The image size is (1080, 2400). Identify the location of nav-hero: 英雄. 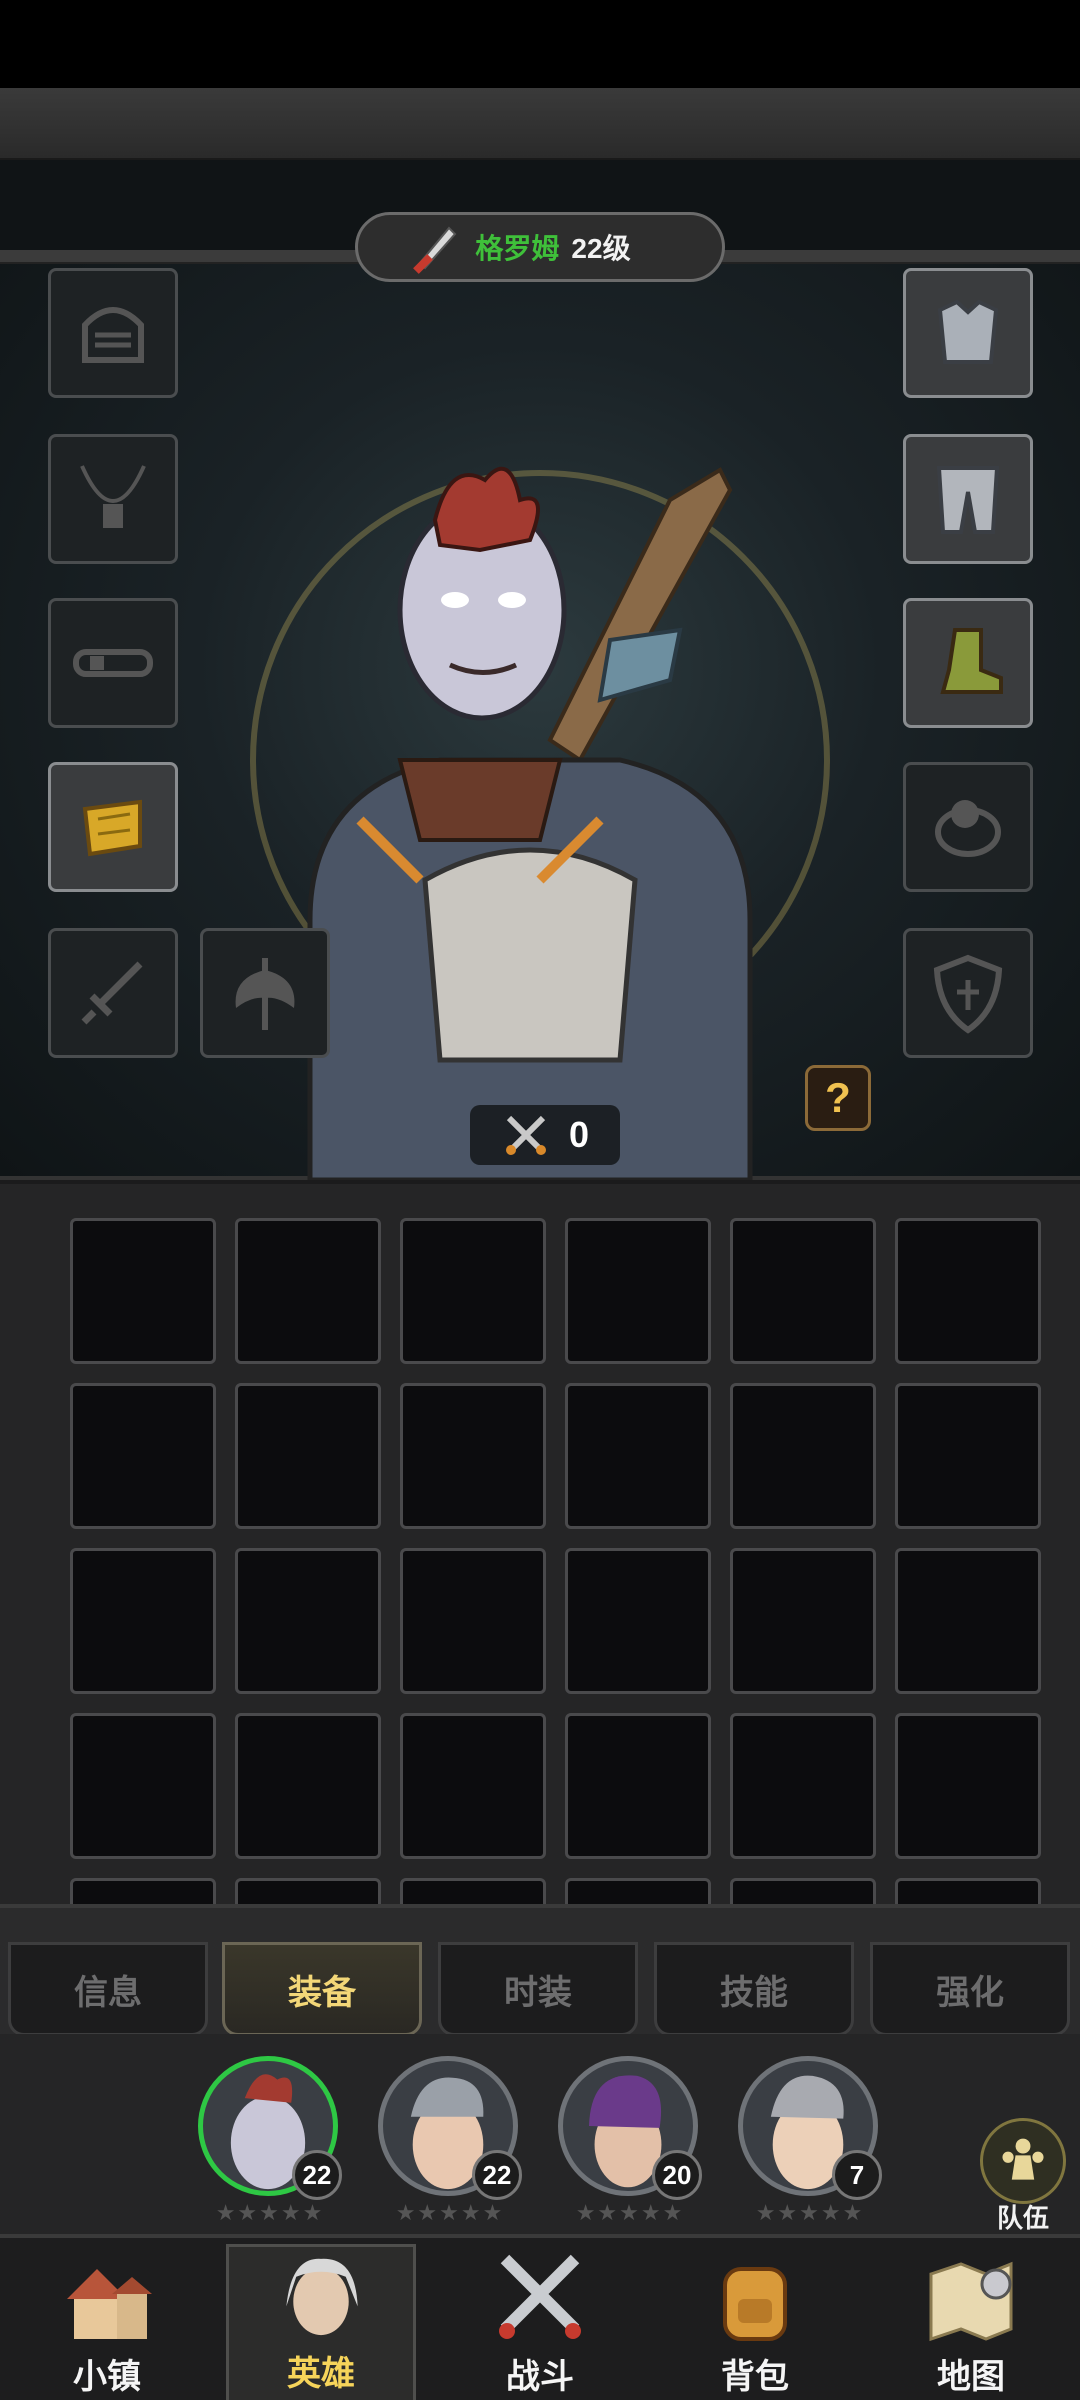
(321, 2322).